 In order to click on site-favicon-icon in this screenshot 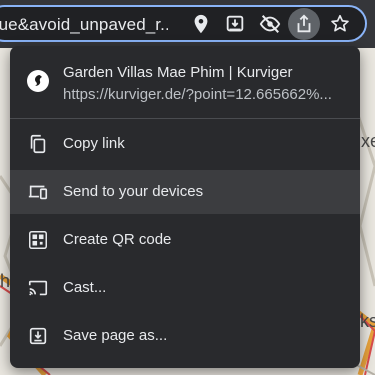, I will do `click(38, 81)`.